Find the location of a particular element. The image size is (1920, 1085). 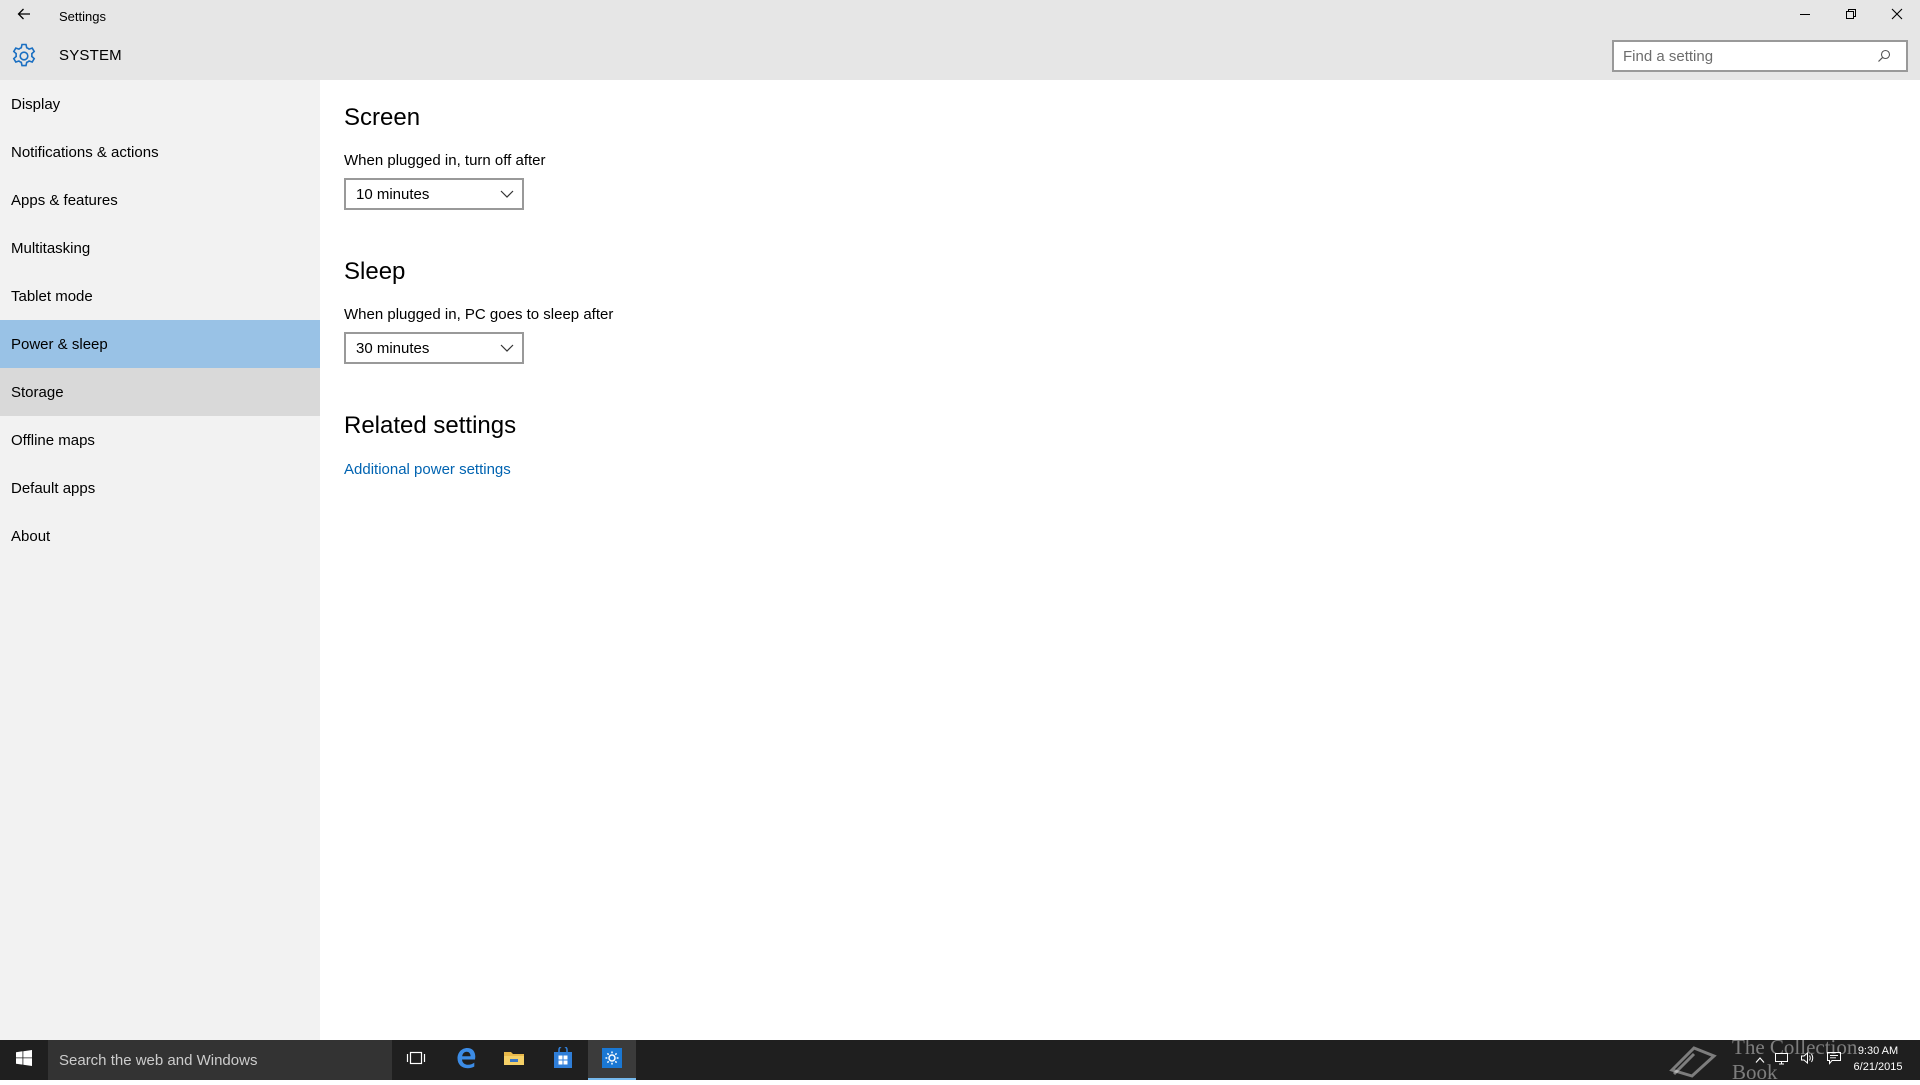

screen-timeout-value: 10 minutes is located at coordinates (393, 194).